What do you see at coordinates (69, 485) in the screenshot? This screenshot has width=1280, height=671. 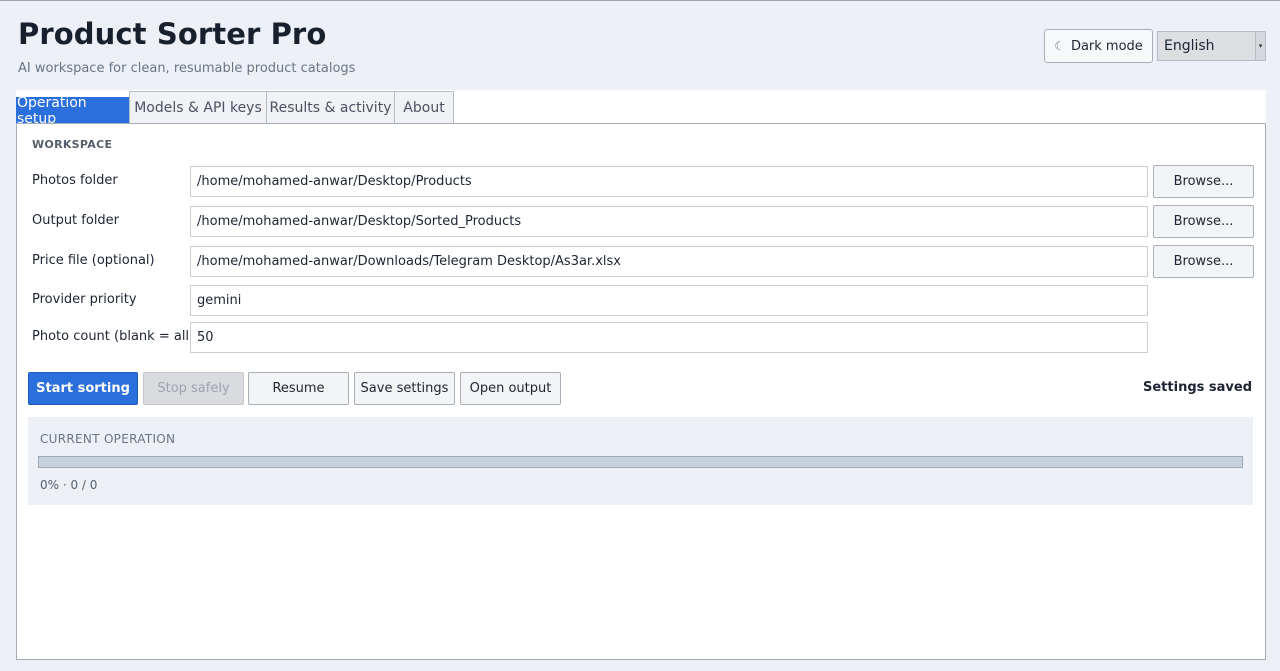 I see `progress-text: 0% · 0 / 0` at bounding box center [69, 485].